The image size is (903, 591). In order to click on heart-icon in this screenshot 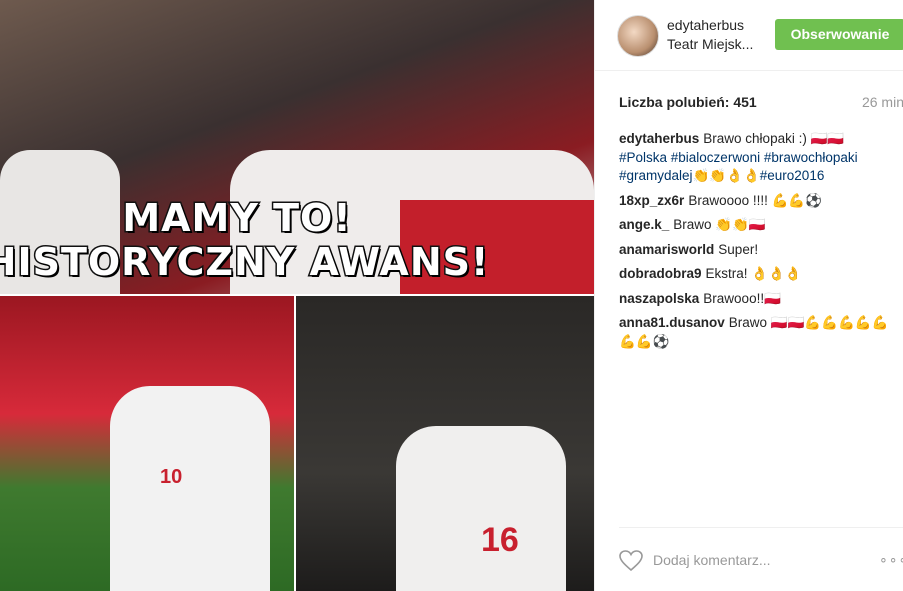, I will do `click(631, 561)`.